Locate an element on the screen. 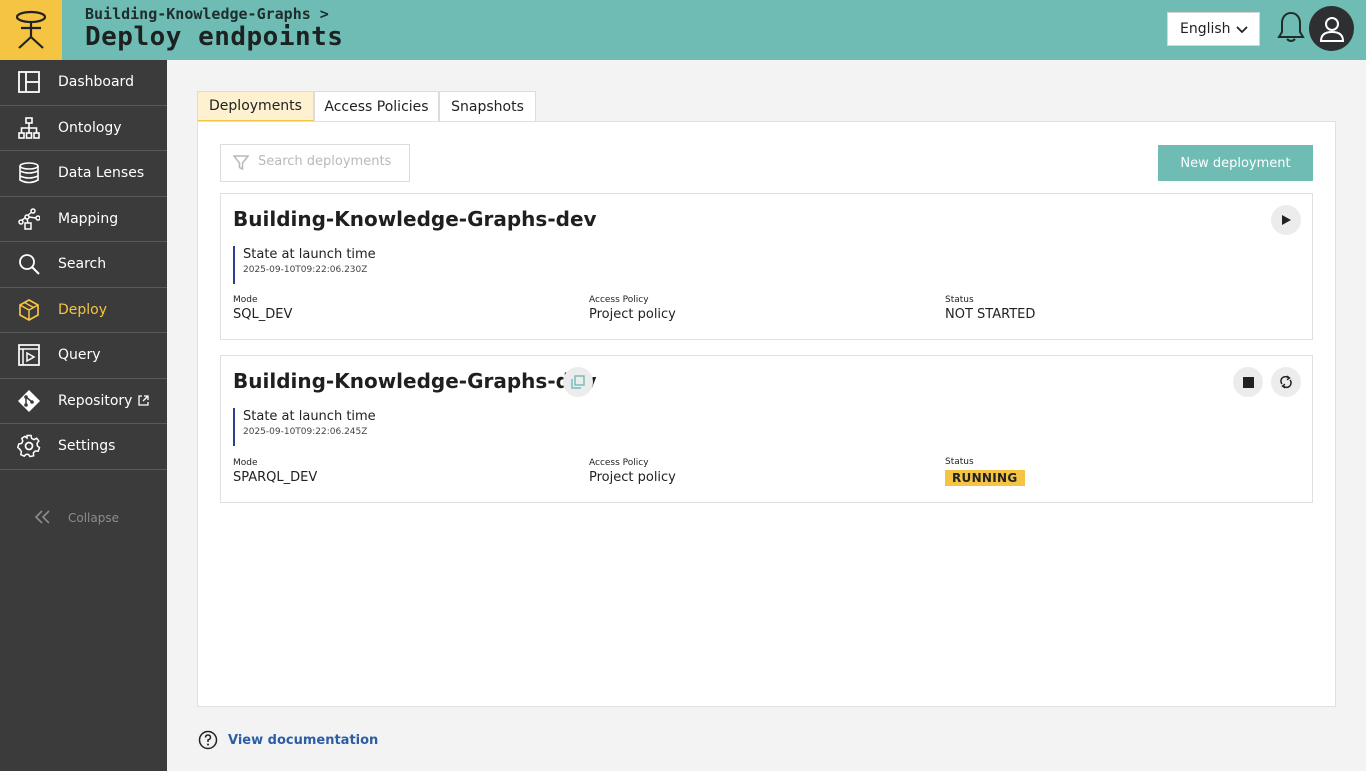 This screenshot has width=1366, height=771. restart-button is located at coordinates (1286, 382).